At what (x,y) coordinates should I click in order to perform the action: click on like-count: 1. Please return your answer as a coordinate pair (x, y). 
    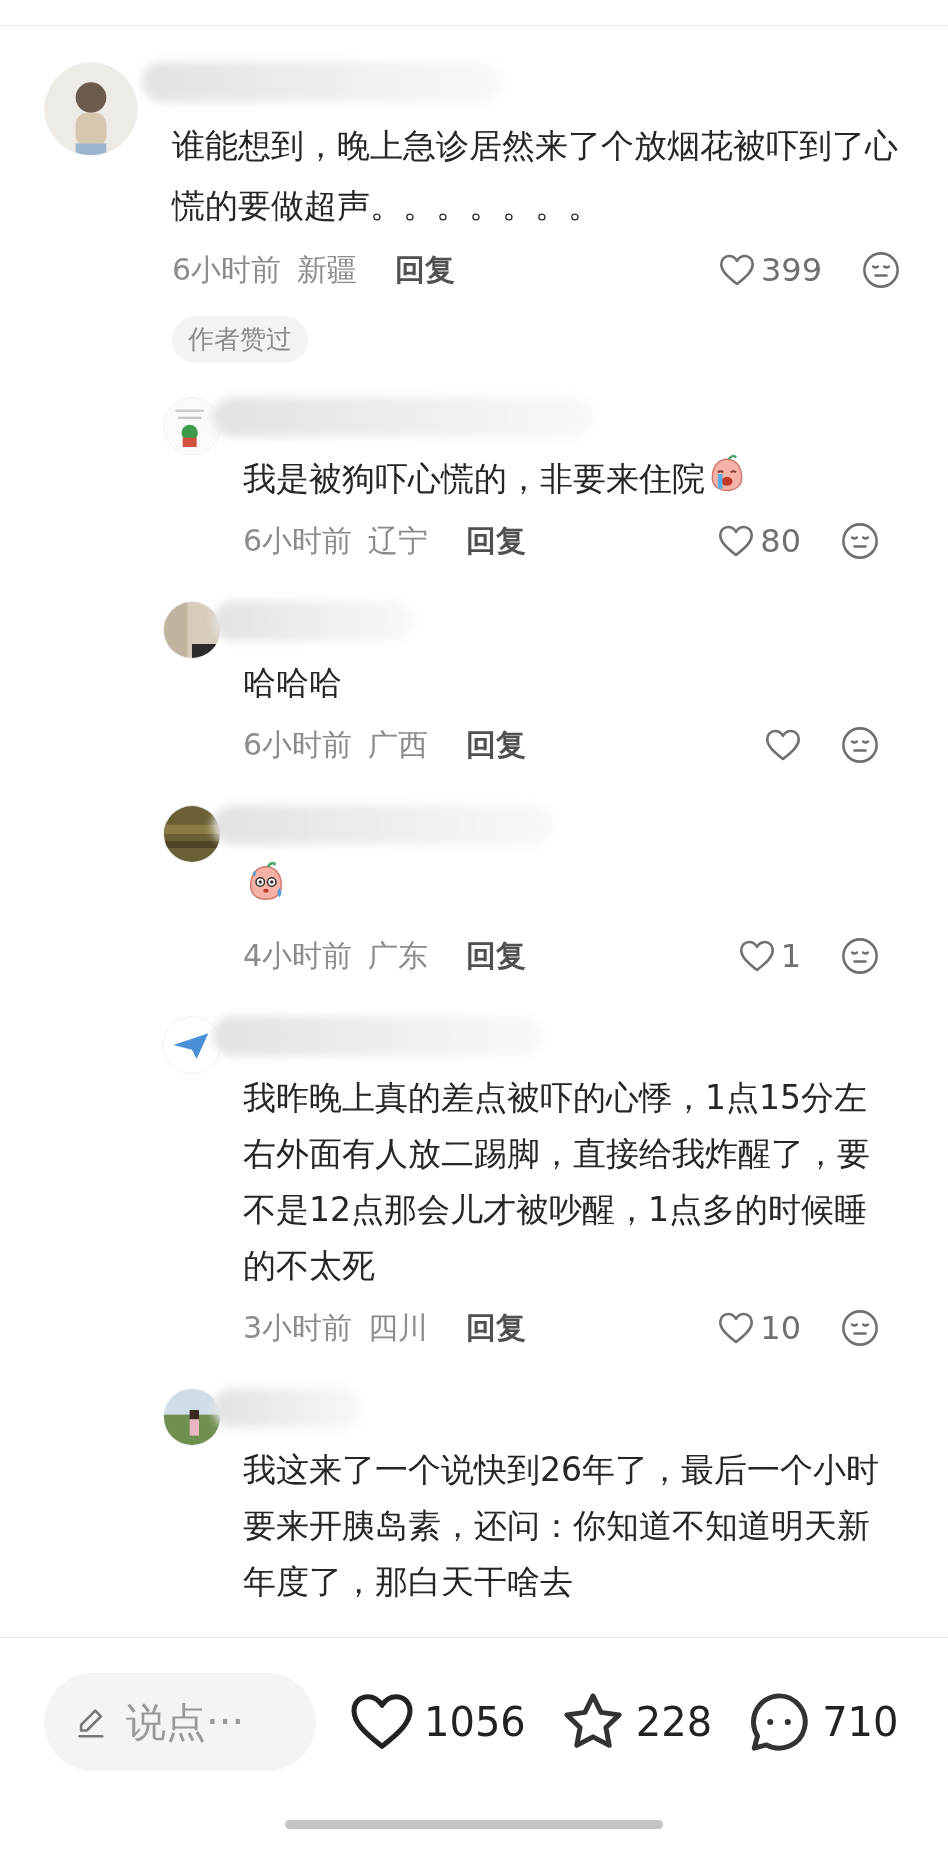
    Looking at the image, I should click on (790, 956).